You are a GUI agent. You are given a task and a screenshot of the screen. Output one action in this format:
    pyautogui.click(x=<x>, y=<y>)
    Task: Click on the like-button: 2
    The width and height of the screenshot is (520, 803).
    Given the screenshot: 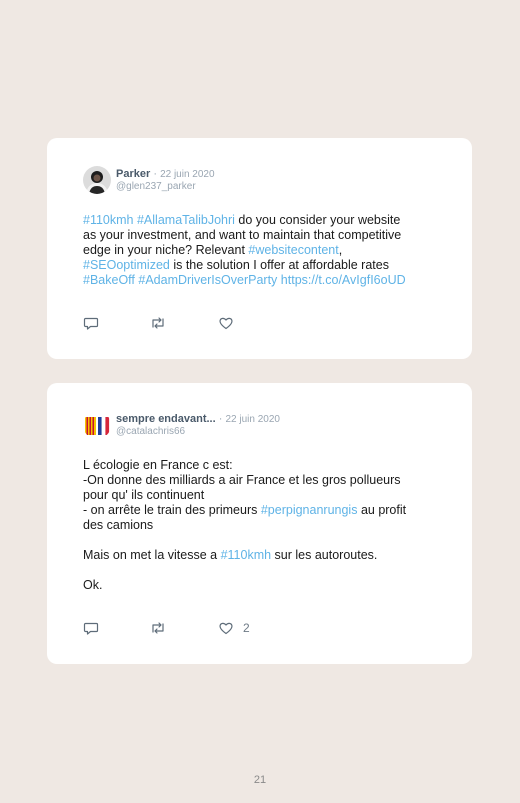 What is the action you would take?
    pyautogui.click(x=234, y=628)
    